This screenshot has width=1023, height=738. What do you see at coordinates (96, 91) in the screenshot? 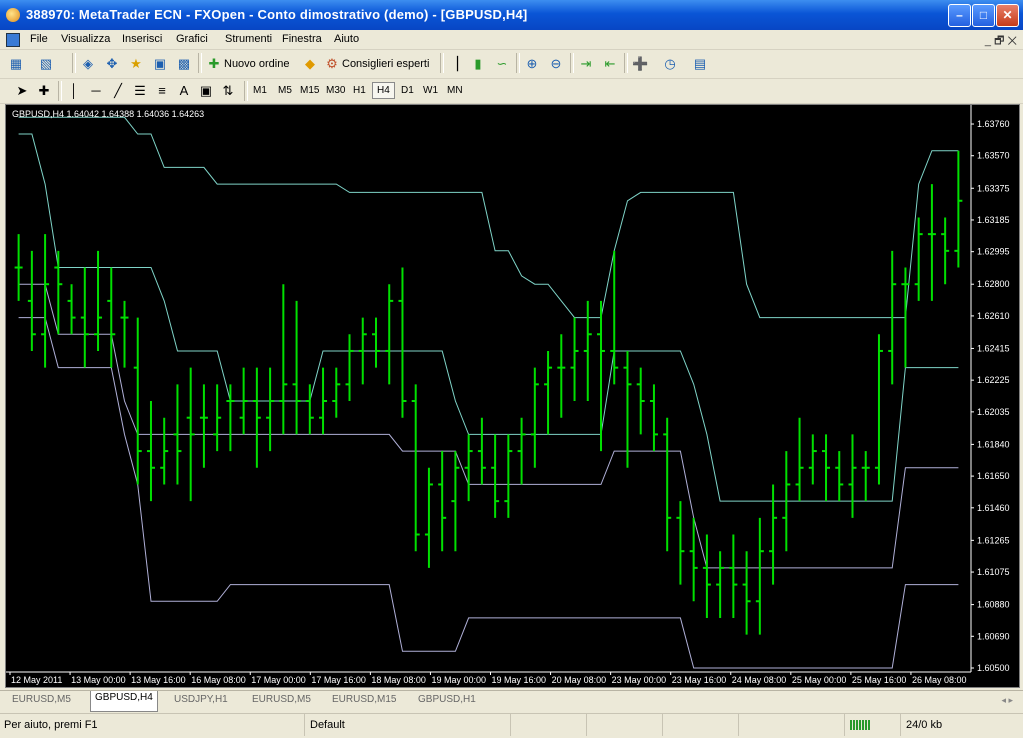
I see `horizontal-line-icon: ─` at bounding box center [96, 91].